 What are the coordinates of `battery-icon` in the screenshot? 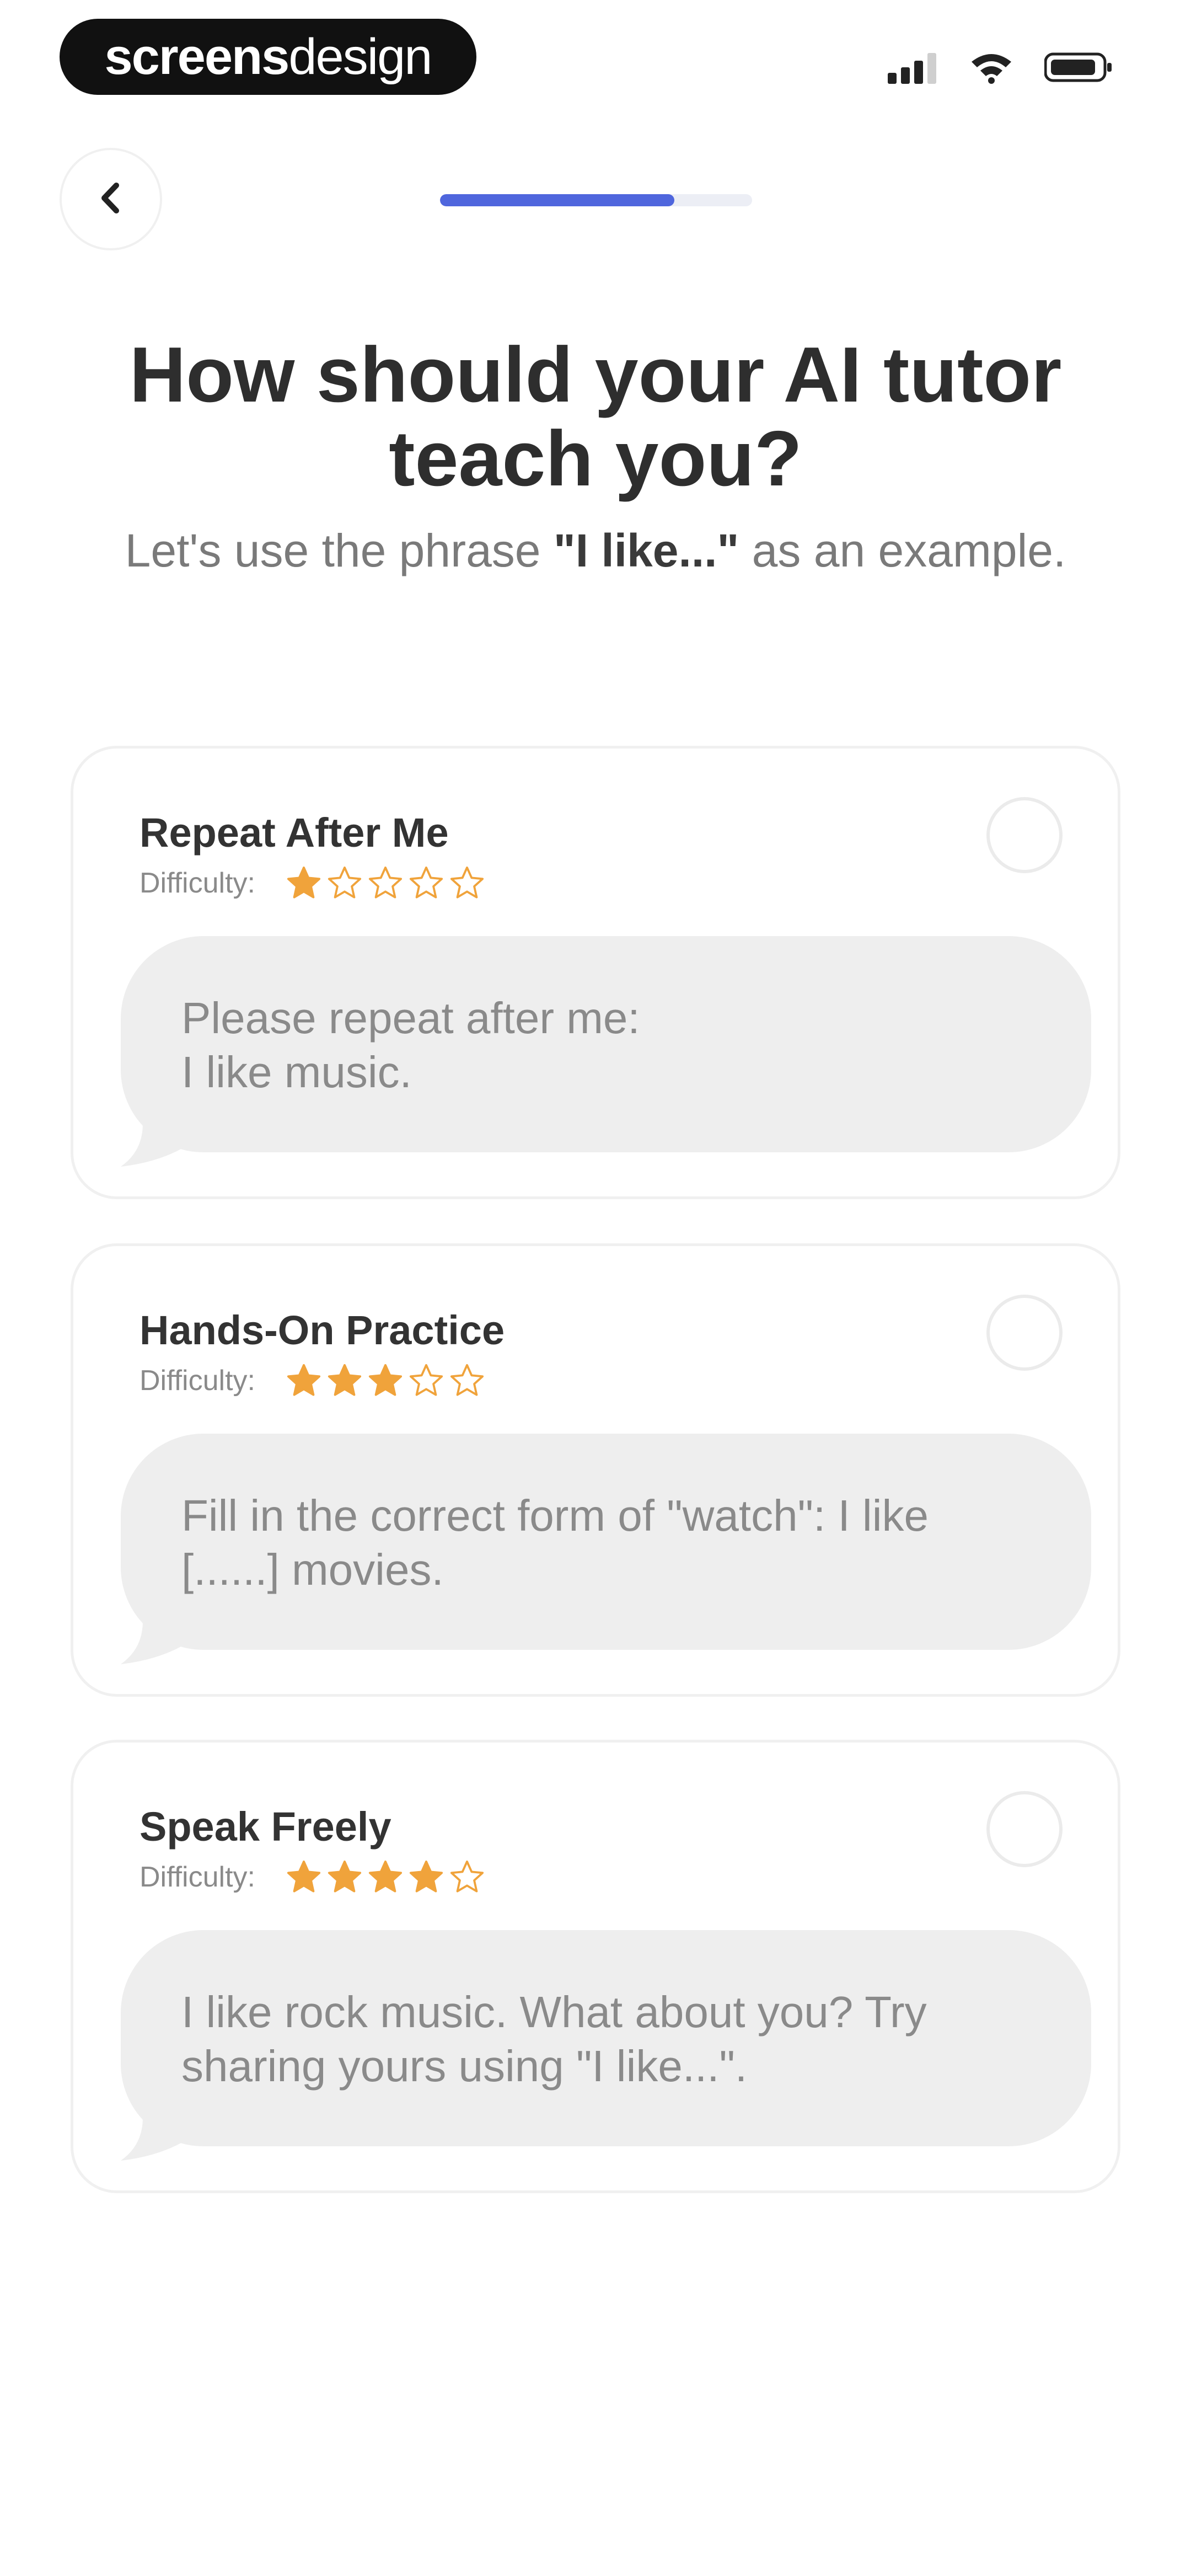 It's located at (1079, 69).